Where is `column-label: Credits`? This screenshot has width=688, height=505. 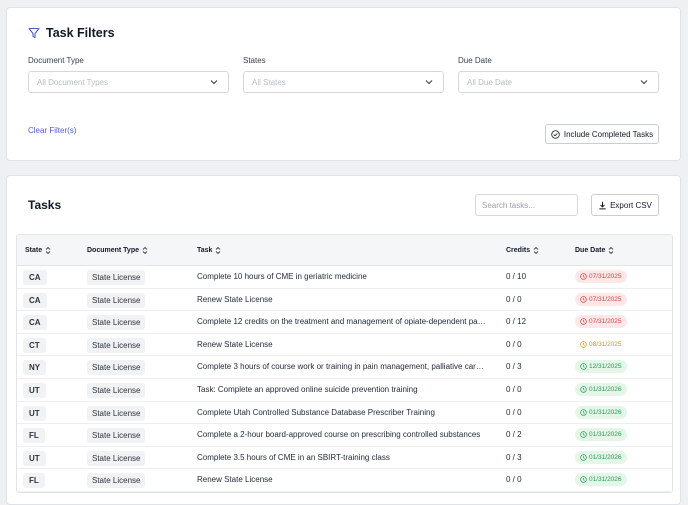 column-label: Credits is located at coordinates (518, 250).